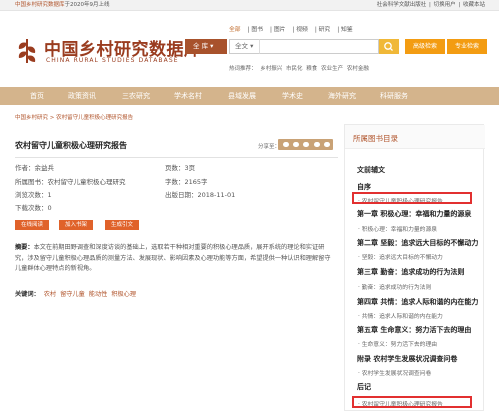 The height and width of the screenshot is (411, 499). I want to click on toc-chapter: 第四章 共情：追求人际和谐的内在能力, so click(420, 302).